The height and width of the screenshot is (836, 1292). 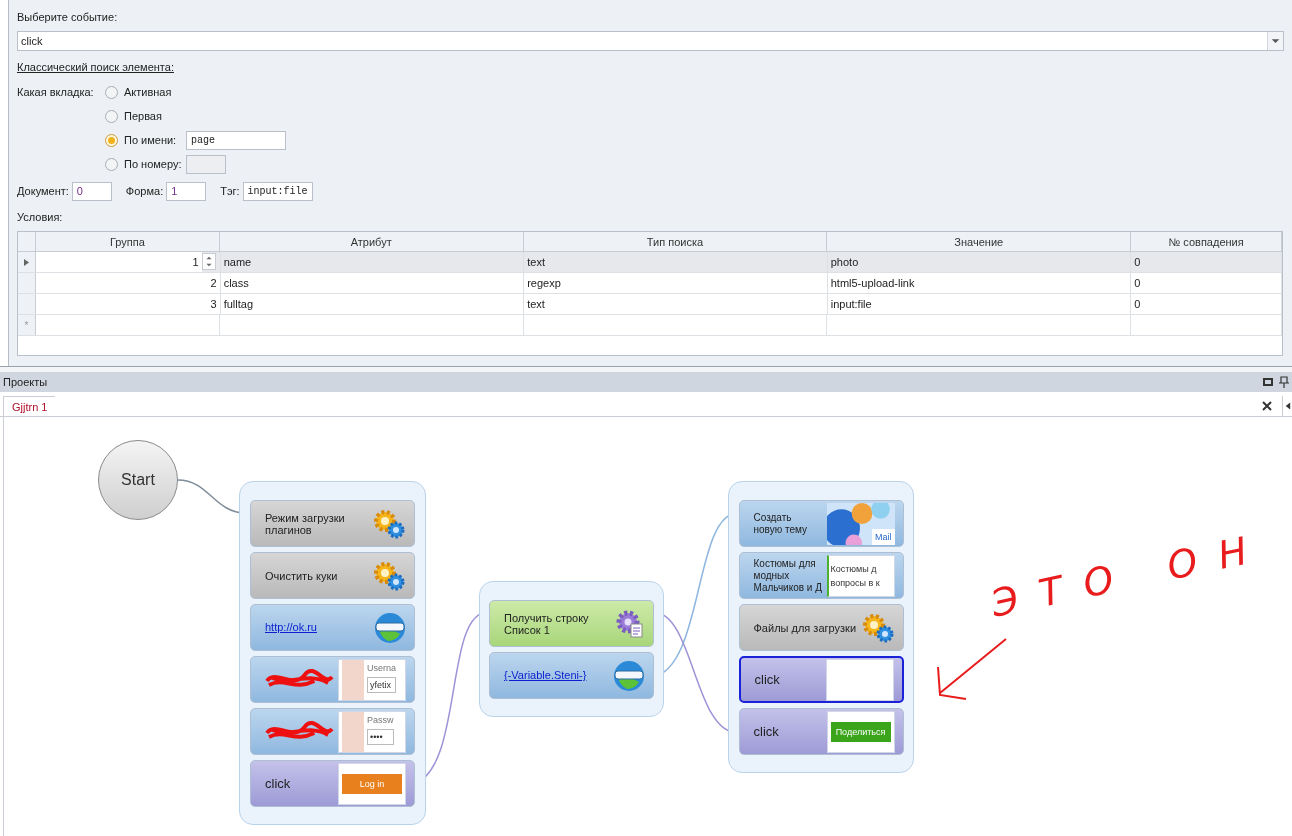 I want to click on node-label: Получить строку Список 1, so click(x=547, y=623).